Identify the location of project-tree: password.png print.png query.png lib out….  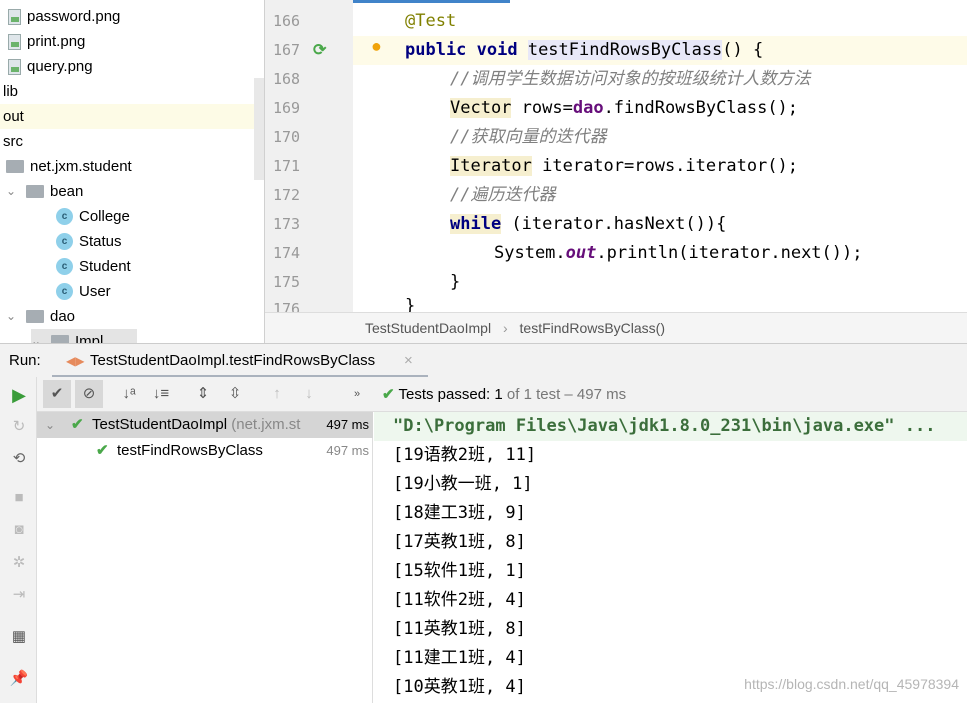
(132, 171).